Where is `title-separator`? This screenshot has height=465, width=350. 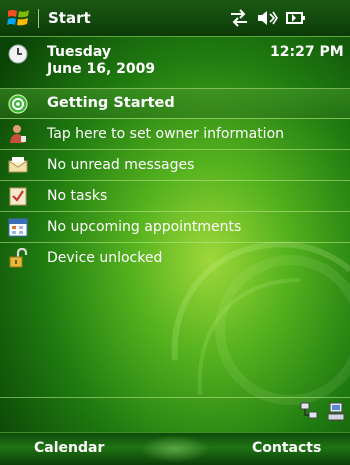
title-separator is located at coordinates (38, 18).